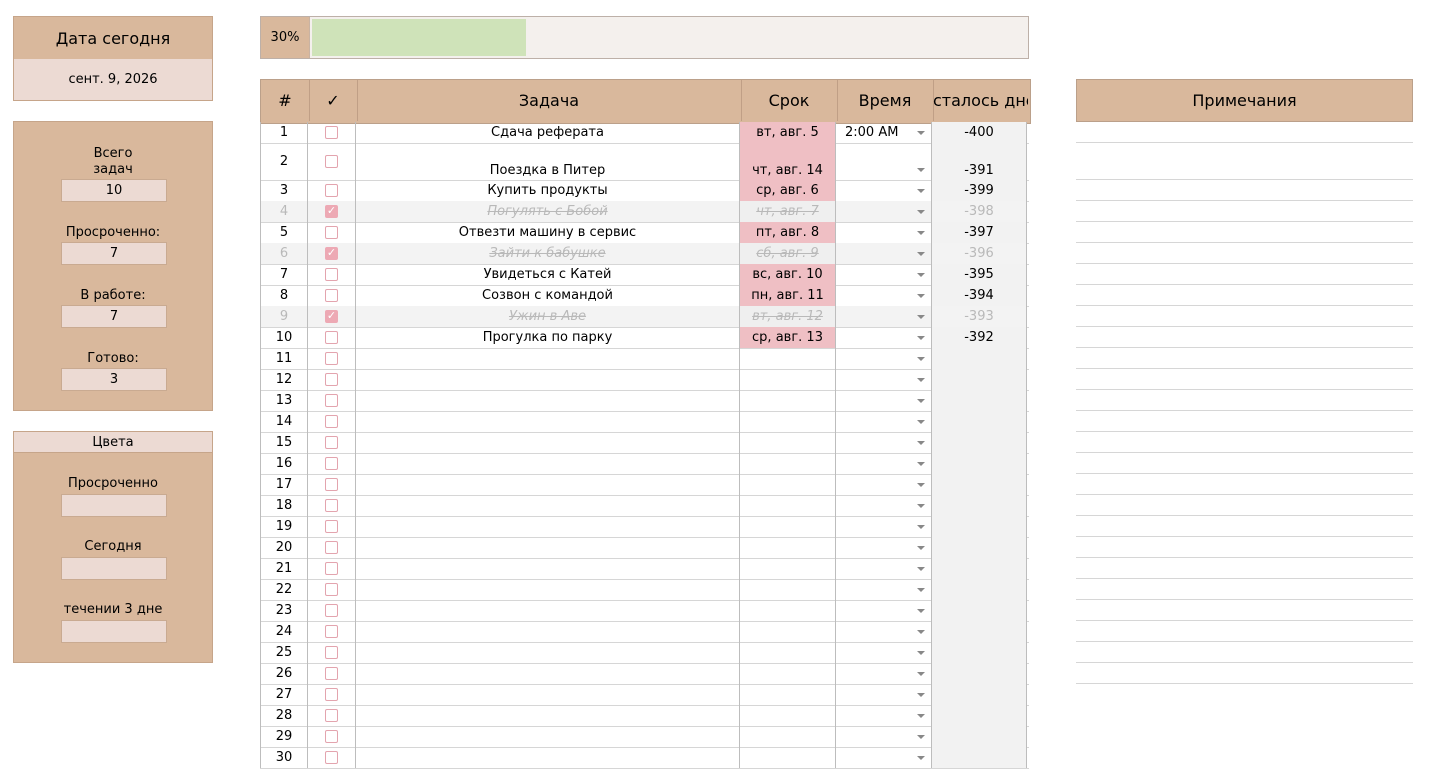 The height and width of the screenshot is (769, 1442). Describe the element at coordinates (548, 253) in the screenshot. I see `row-task: Зайти к бабушке` at that location.